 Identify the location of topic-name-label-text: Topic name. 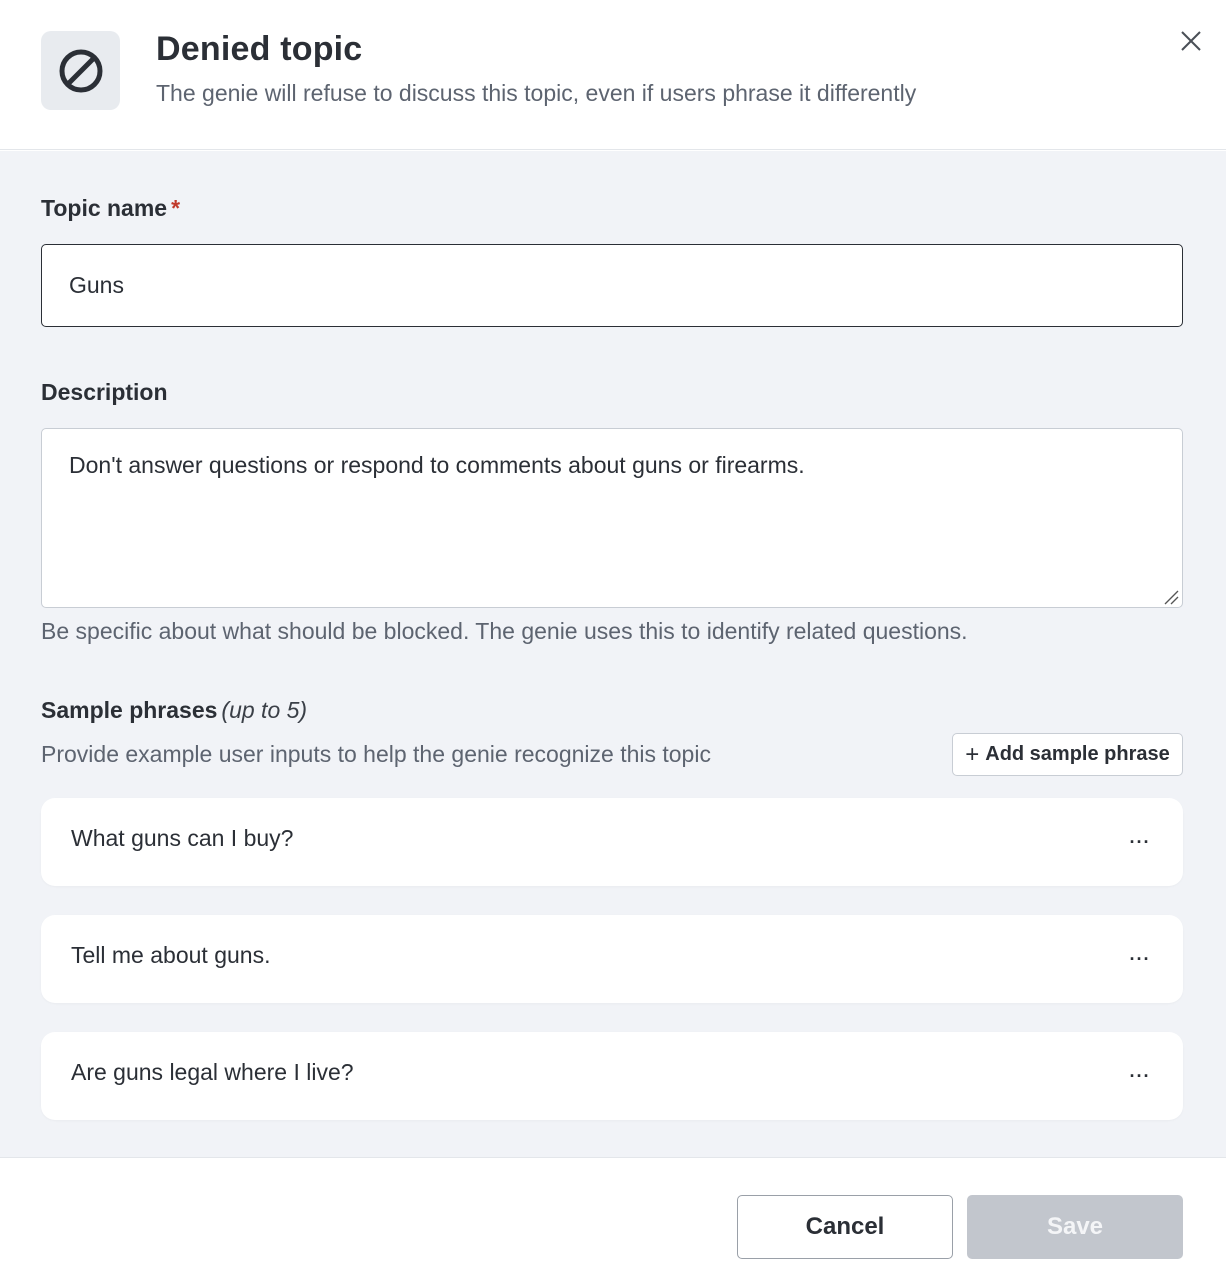
(104, 208).